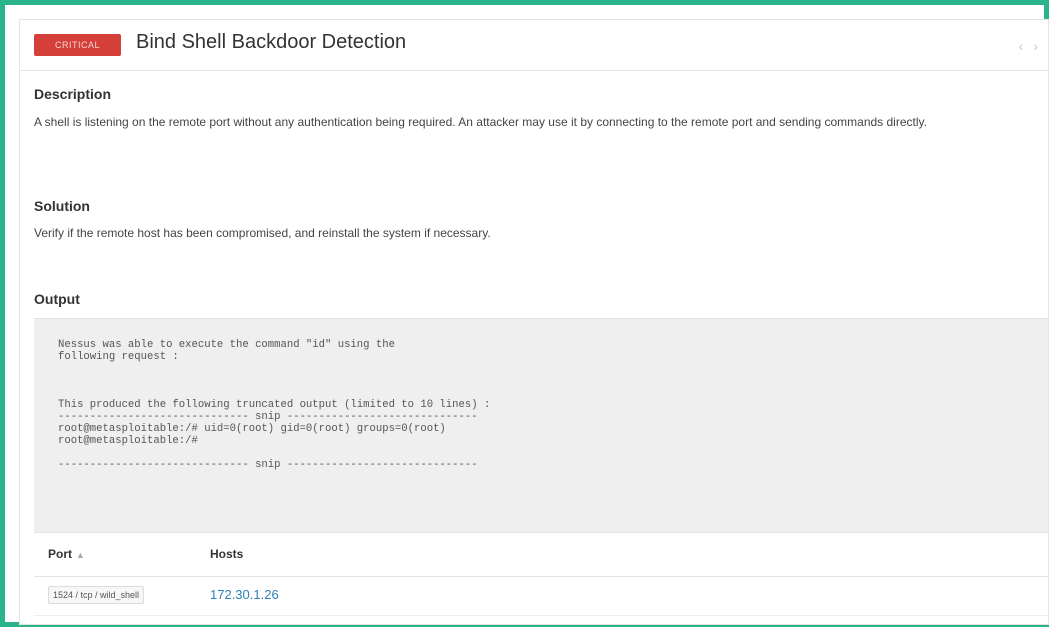 Image resolution: width=1049 pixels, height=627 pixels. Describe the element at coordinates (1035, 46) in the screenshot. I see `chevron-right-icon: ›` at that location.